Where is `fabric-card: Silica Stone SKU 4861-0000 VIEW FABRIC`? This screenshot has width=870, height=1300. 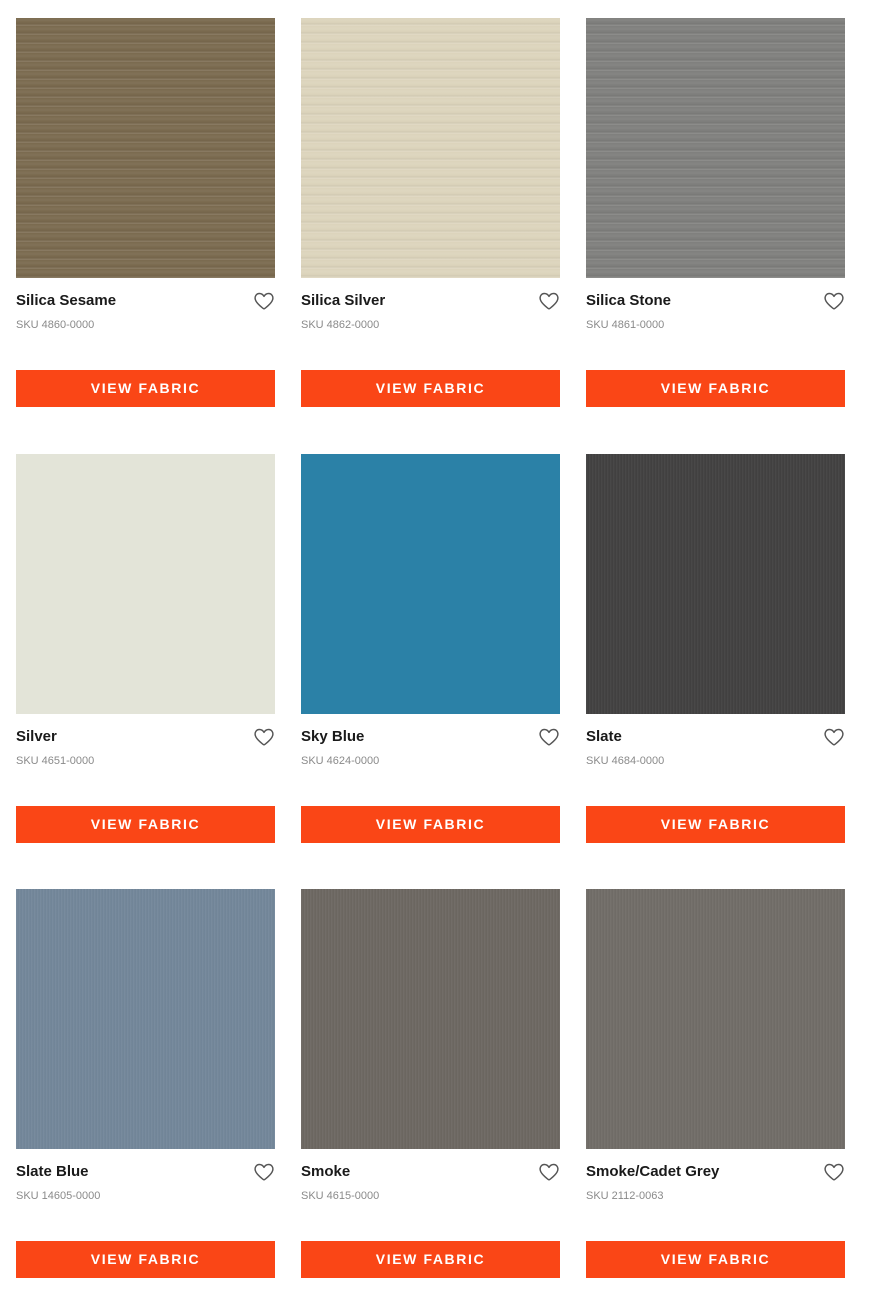 fabric-card: Silica Stone SKU 4861-0000 VIEW FABRIC is located at coordinates (715, 212).